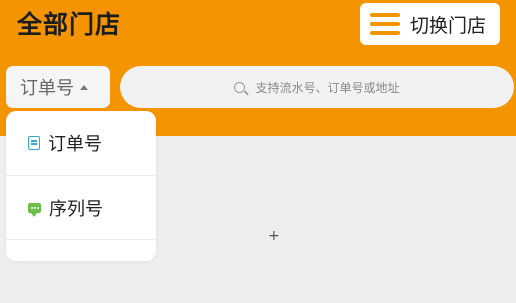  I want to click on dropdown-item-serial-number: 序列号, so click(81, 207).